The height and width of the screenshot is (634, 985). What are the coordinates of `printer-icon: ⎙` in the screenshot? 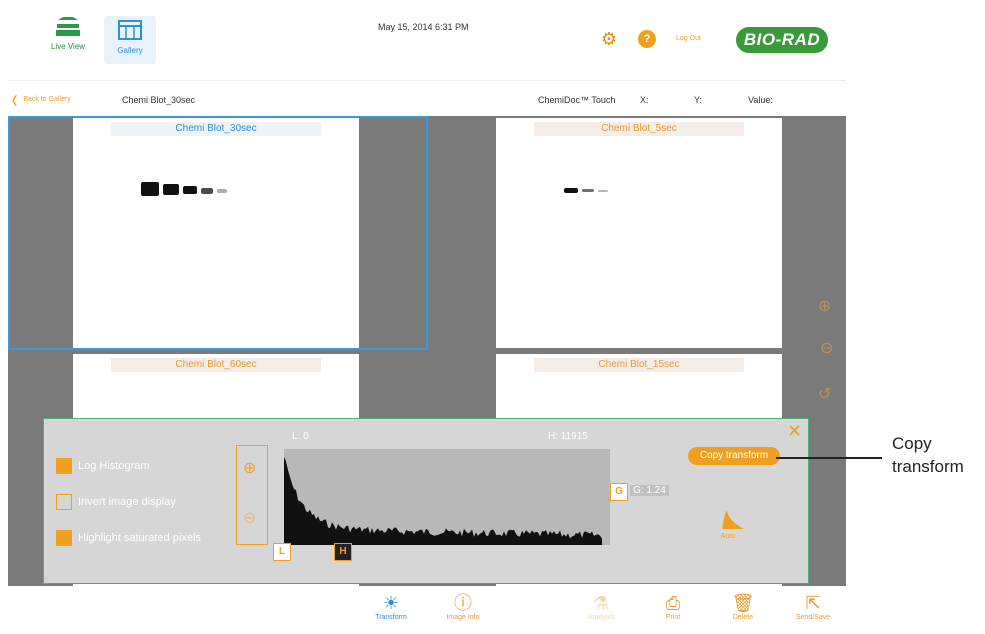 It's located at (673, 603).